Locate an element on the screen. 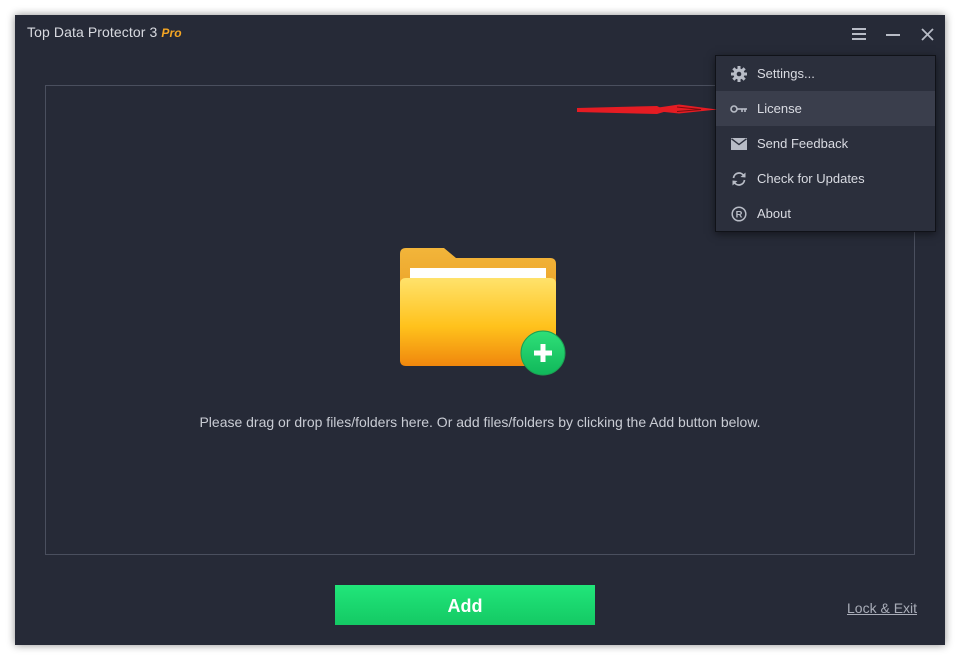 The image size is (960, 660). close-icon is located at coordinates (927, 34).